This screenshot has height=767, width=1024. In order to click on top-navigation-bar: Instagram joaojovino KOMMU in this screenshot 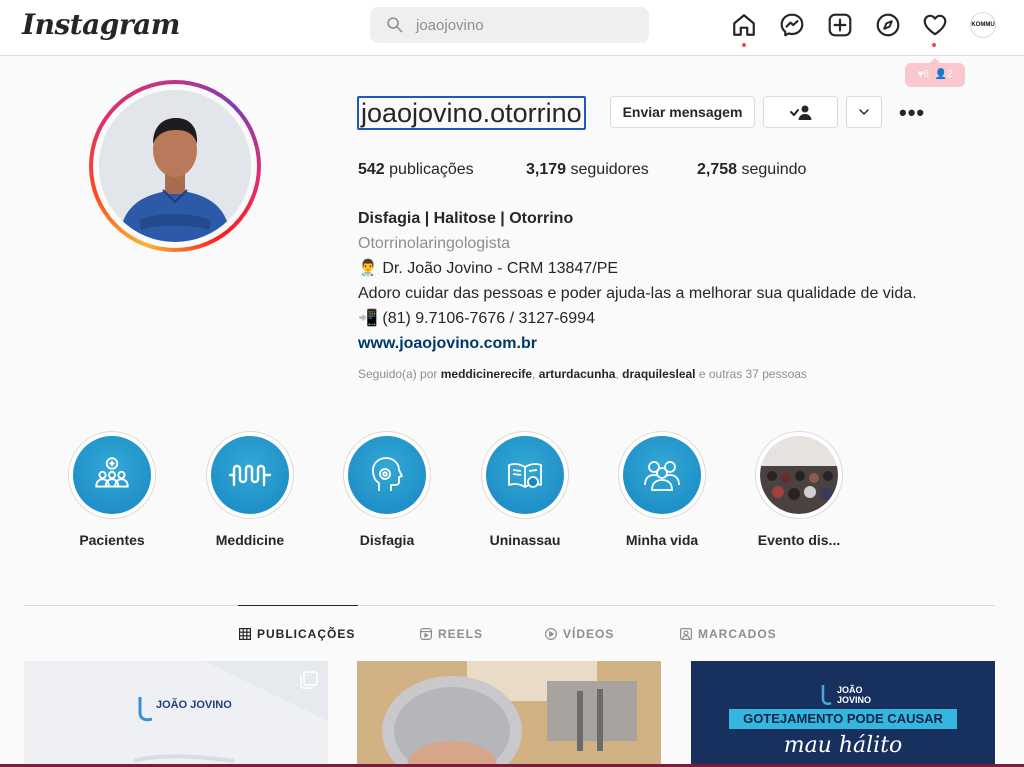, I will do `click(512, 28)`.